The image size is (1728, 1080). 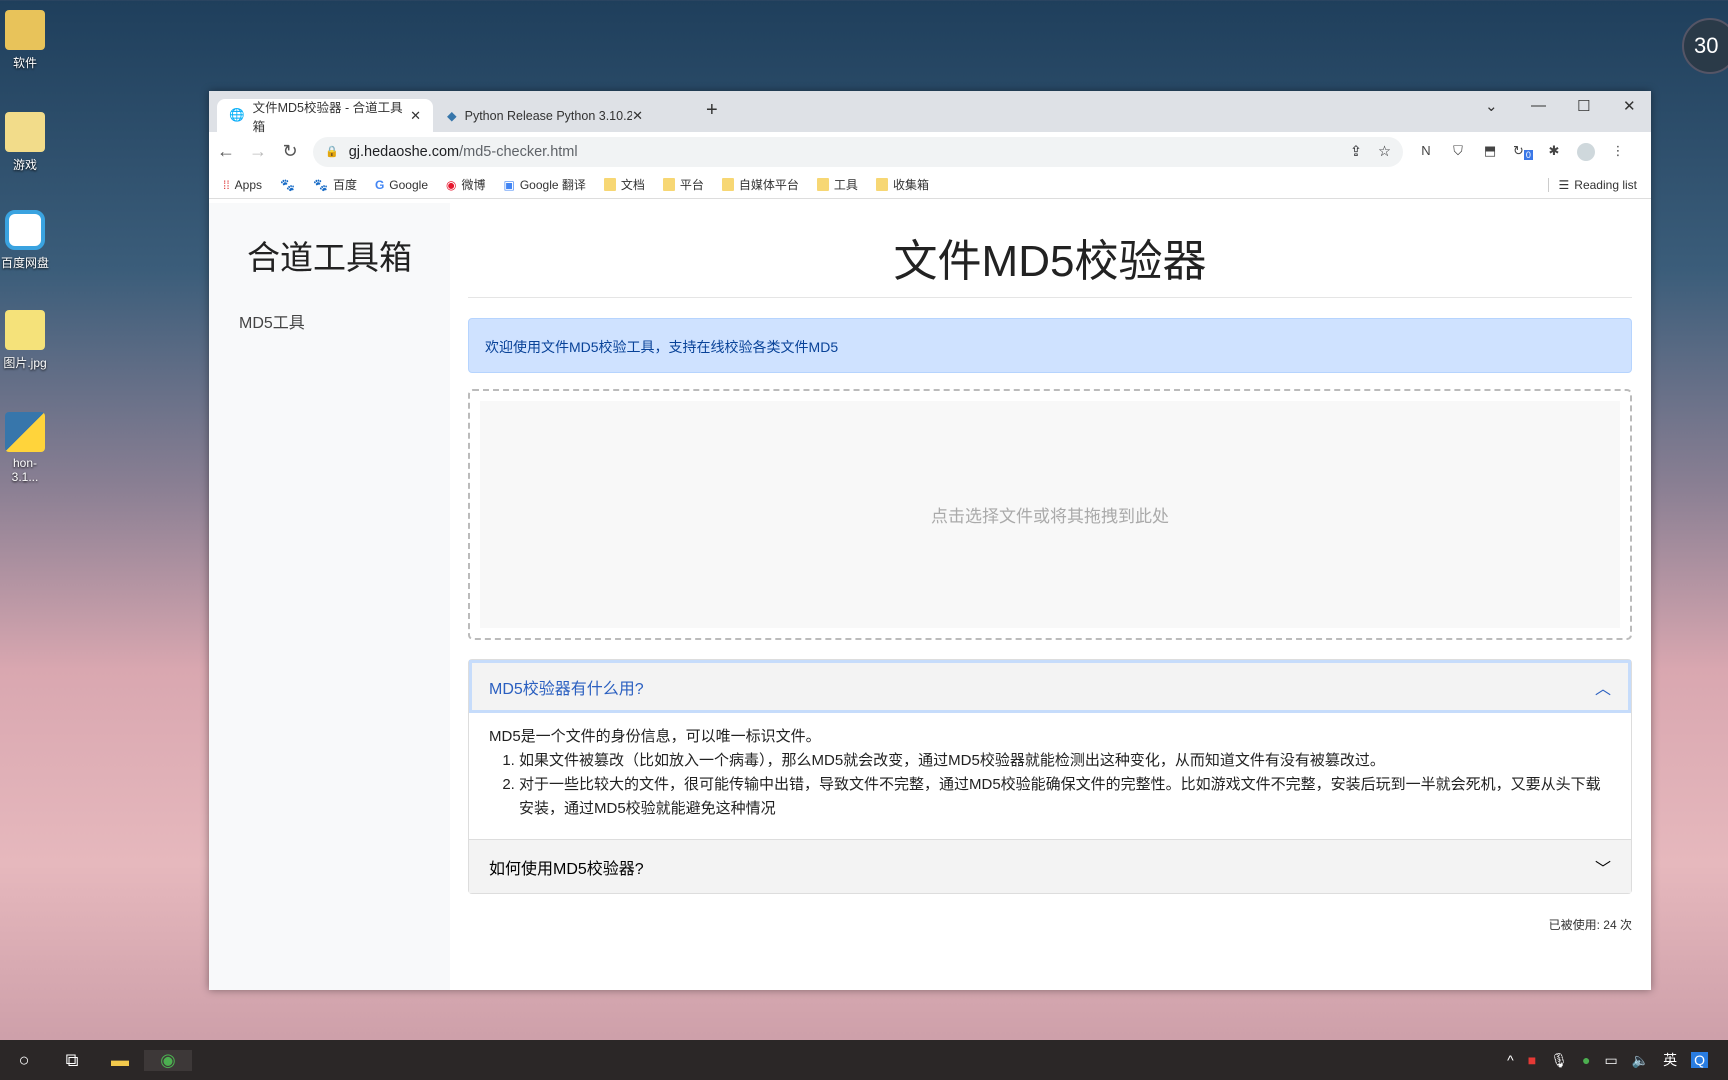 I want to click on dropzone-label: 点击选择文件或将其拖拽到此处, so click(x=1050, y=514).